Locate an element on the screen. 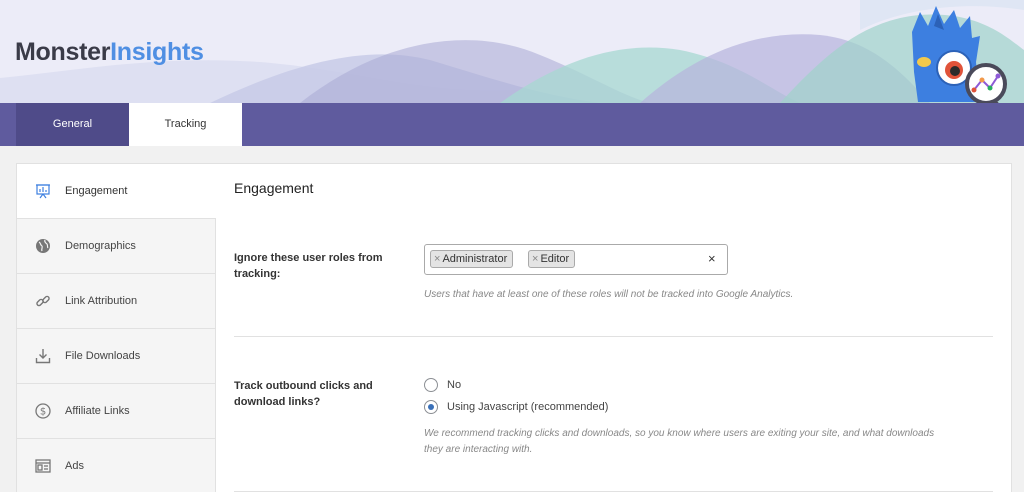 The width and height of the screenshot is (1024, 492). role-chip-administrator: × Administrator is located at coordinates (472, 259).